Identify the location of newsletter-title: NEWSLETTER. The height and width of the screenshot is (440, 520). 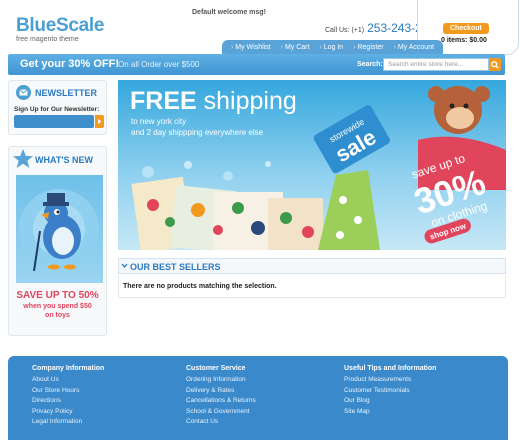
(66, 93).